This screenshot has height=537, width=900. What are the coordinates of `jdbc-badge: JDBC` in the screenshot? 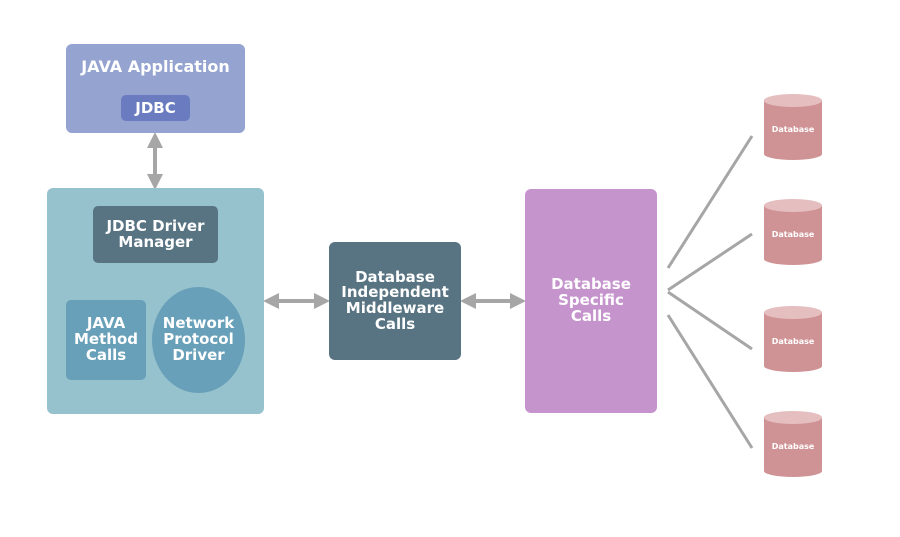 It's located at (155, 108).